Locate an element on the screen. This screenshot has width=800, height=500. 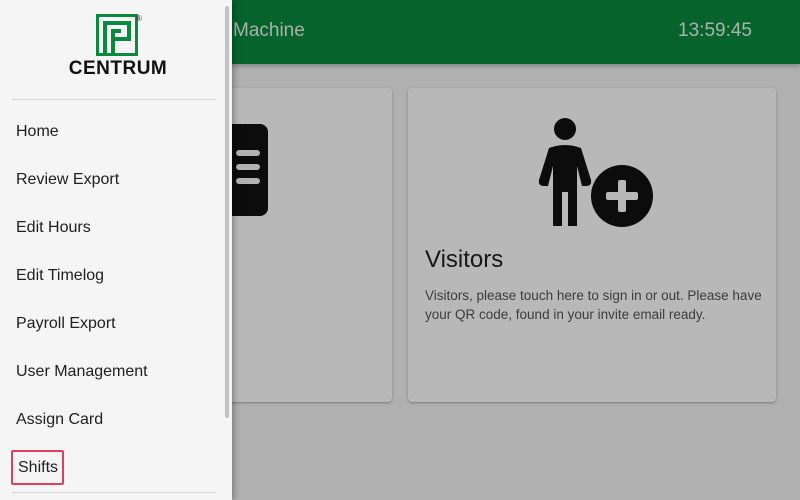
drawer-divider-top is located at coordinates (114, 99).